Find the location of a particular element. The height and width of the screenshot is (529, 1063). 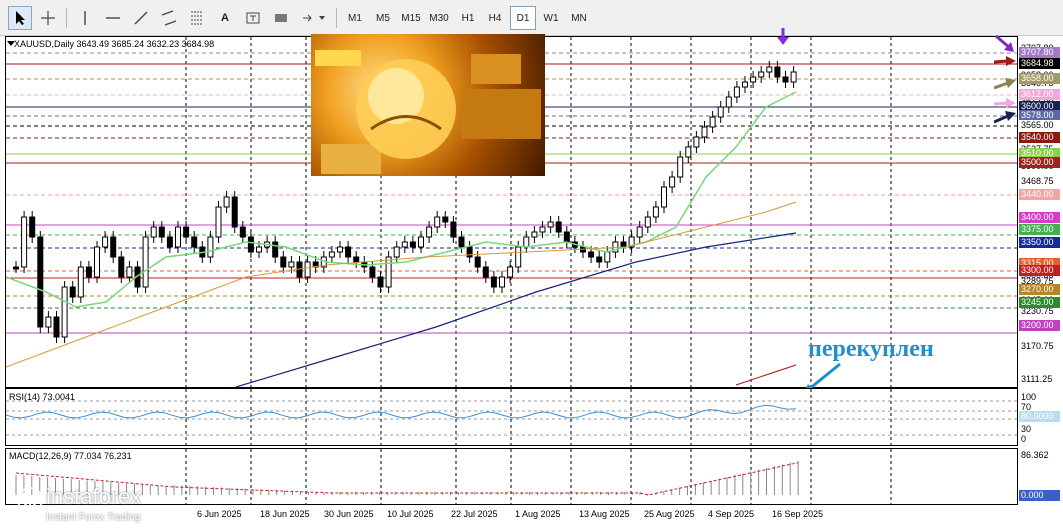

macd-level-tag: 0.000 is located at coordinates (1039, 495).